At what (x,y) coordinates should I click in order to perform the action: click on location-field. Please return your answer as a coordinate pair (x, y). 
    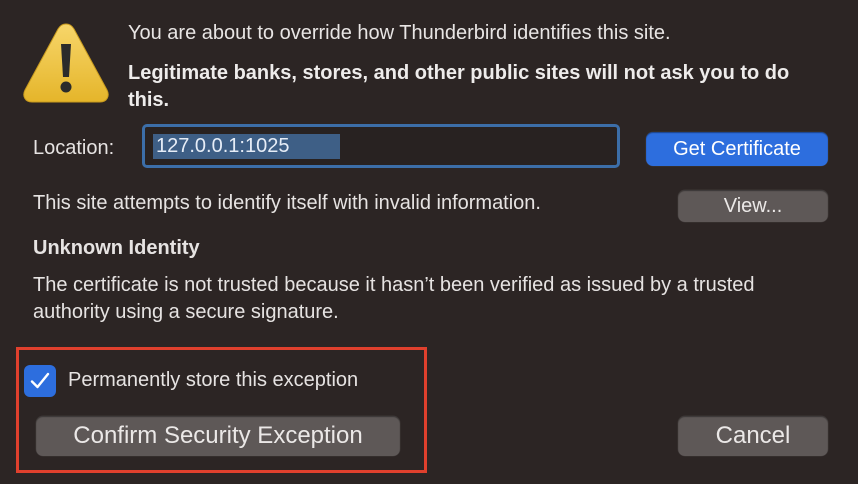
    Looking at the image, I should click on (381, 146).